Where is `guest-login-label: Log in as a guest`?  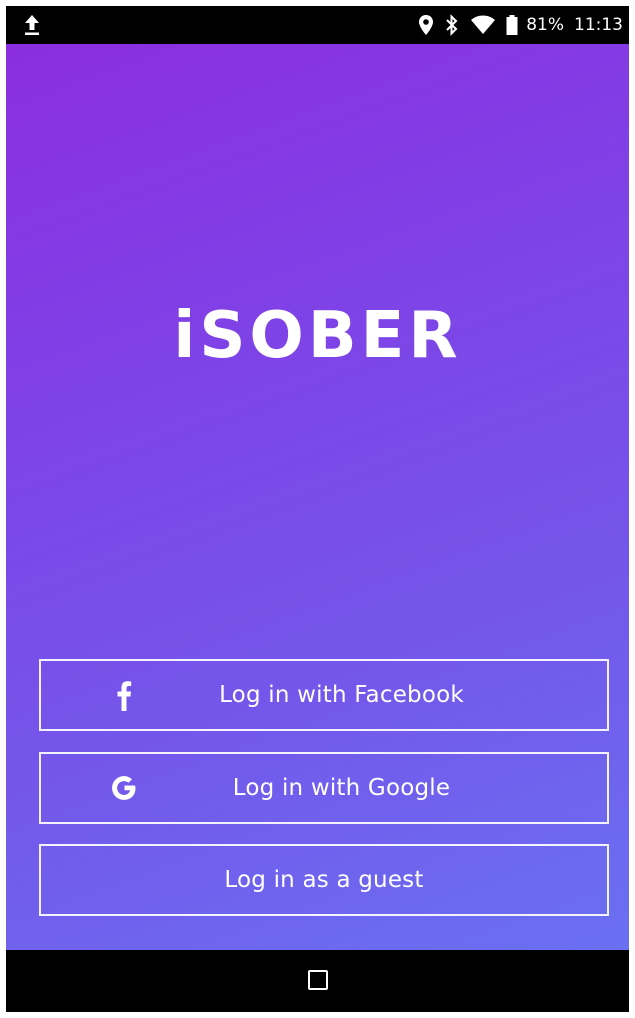
guest-login-label: Log in as a guest is located at coordinates (324, 880).